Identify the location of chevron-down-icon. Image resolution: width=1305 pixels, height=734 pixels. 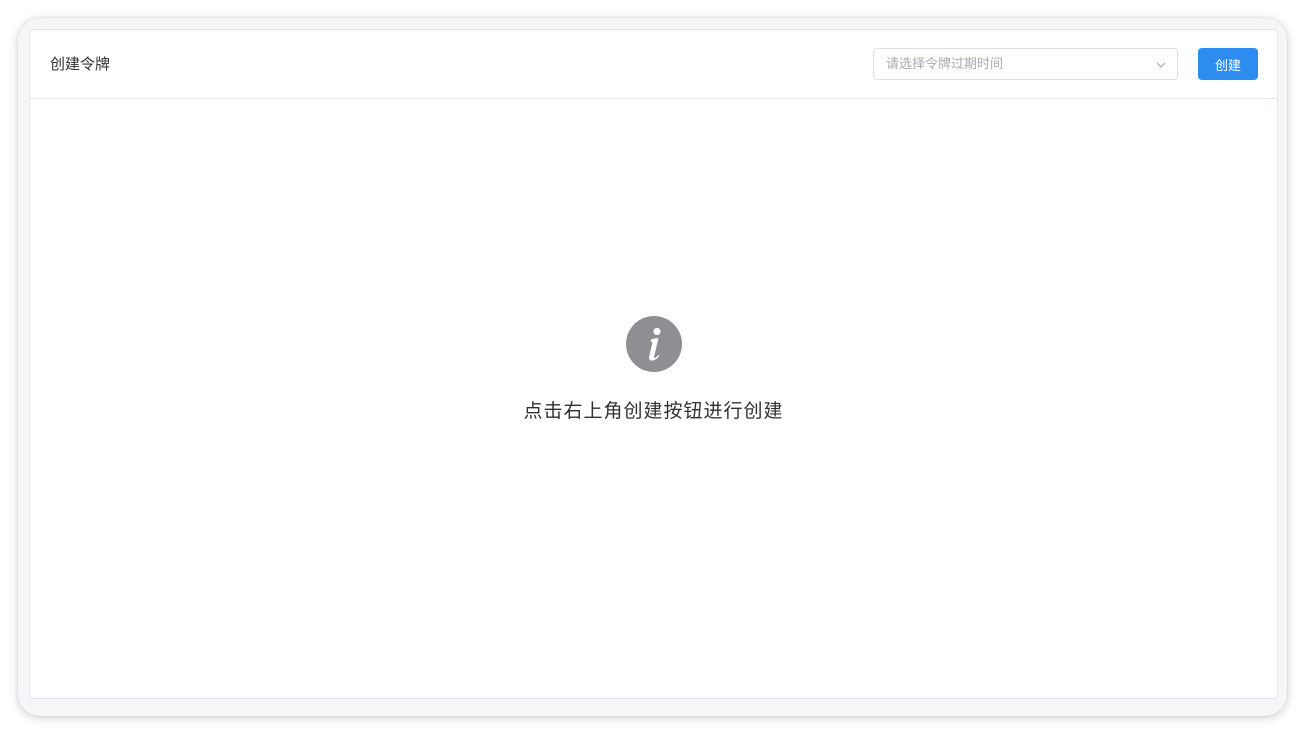
(1161, 65).